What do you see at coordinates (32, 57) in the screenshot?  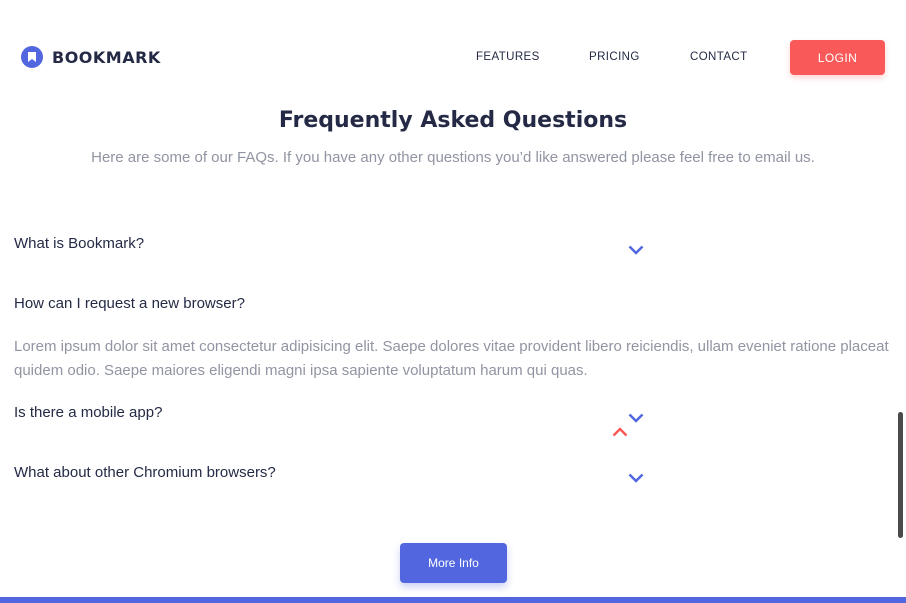 I see `bookmark-logo-icon` at bounding box center [32, 57].